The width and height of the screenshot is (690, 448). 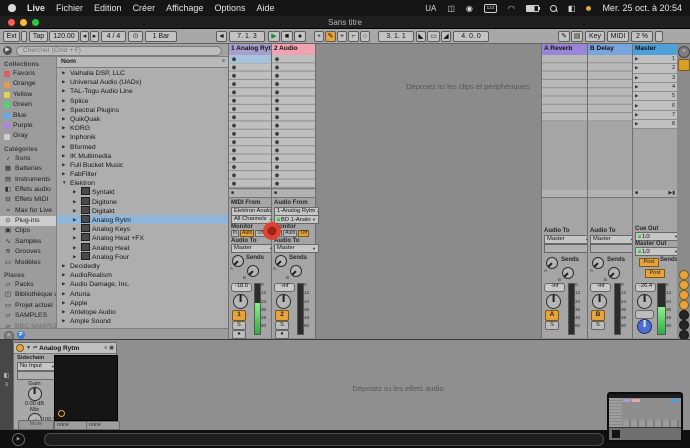 What do you see at coordinates (28, 306) in the screenshot?
I see `sidebar-item-projet-actuel: ▭ Projet actuel` at bounding box center [28, 306].